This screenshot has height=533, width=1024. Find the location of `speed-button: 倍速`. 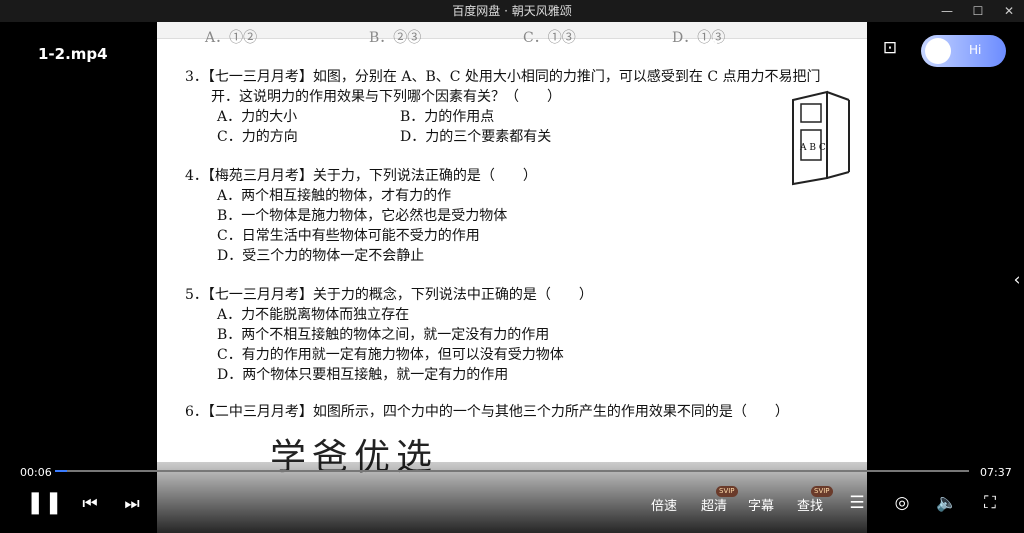

speed-button: 倍速 is located at coordinates (664, 504).